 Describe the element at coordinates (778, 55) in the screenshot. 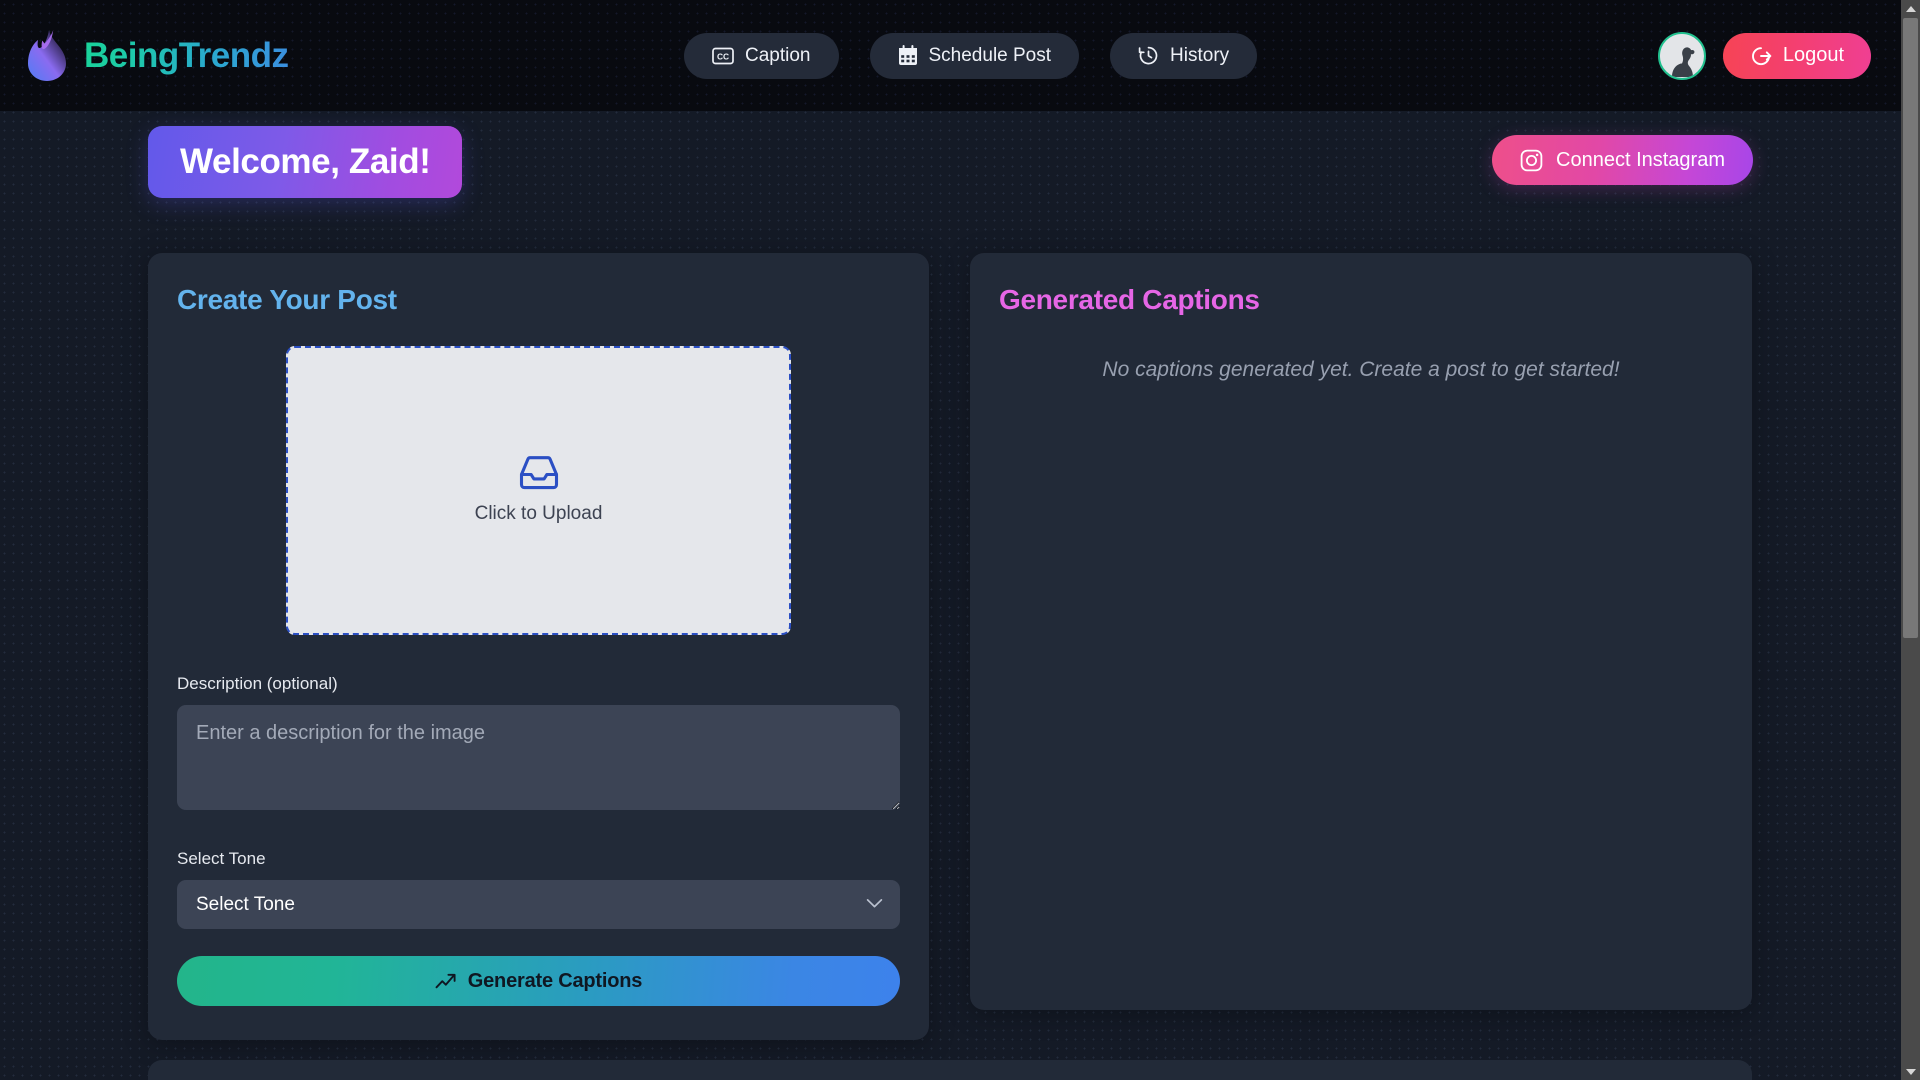

I see `nav-item-label: Caption` at that location.